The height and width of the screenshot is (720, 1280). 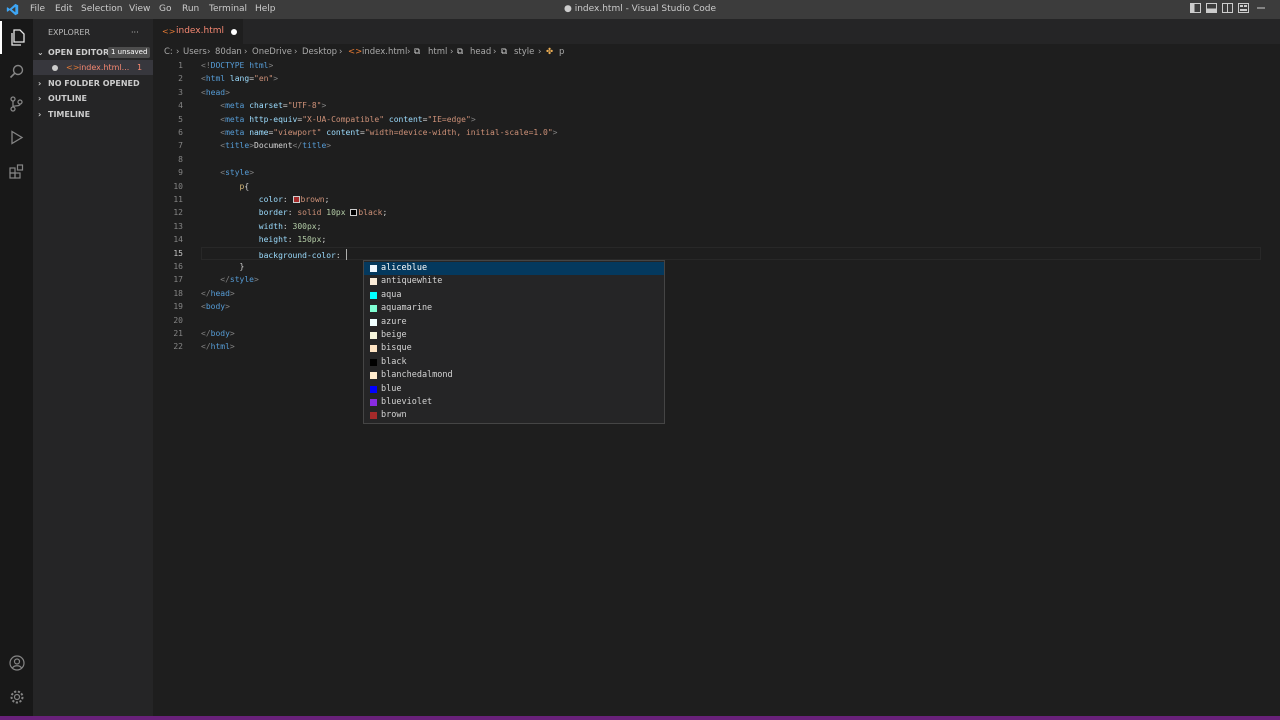 What do you see at coordinates (1195, 9) in the screenshot?
I see `toggle-sidebar-icon` at bounding box center [1195, 9].